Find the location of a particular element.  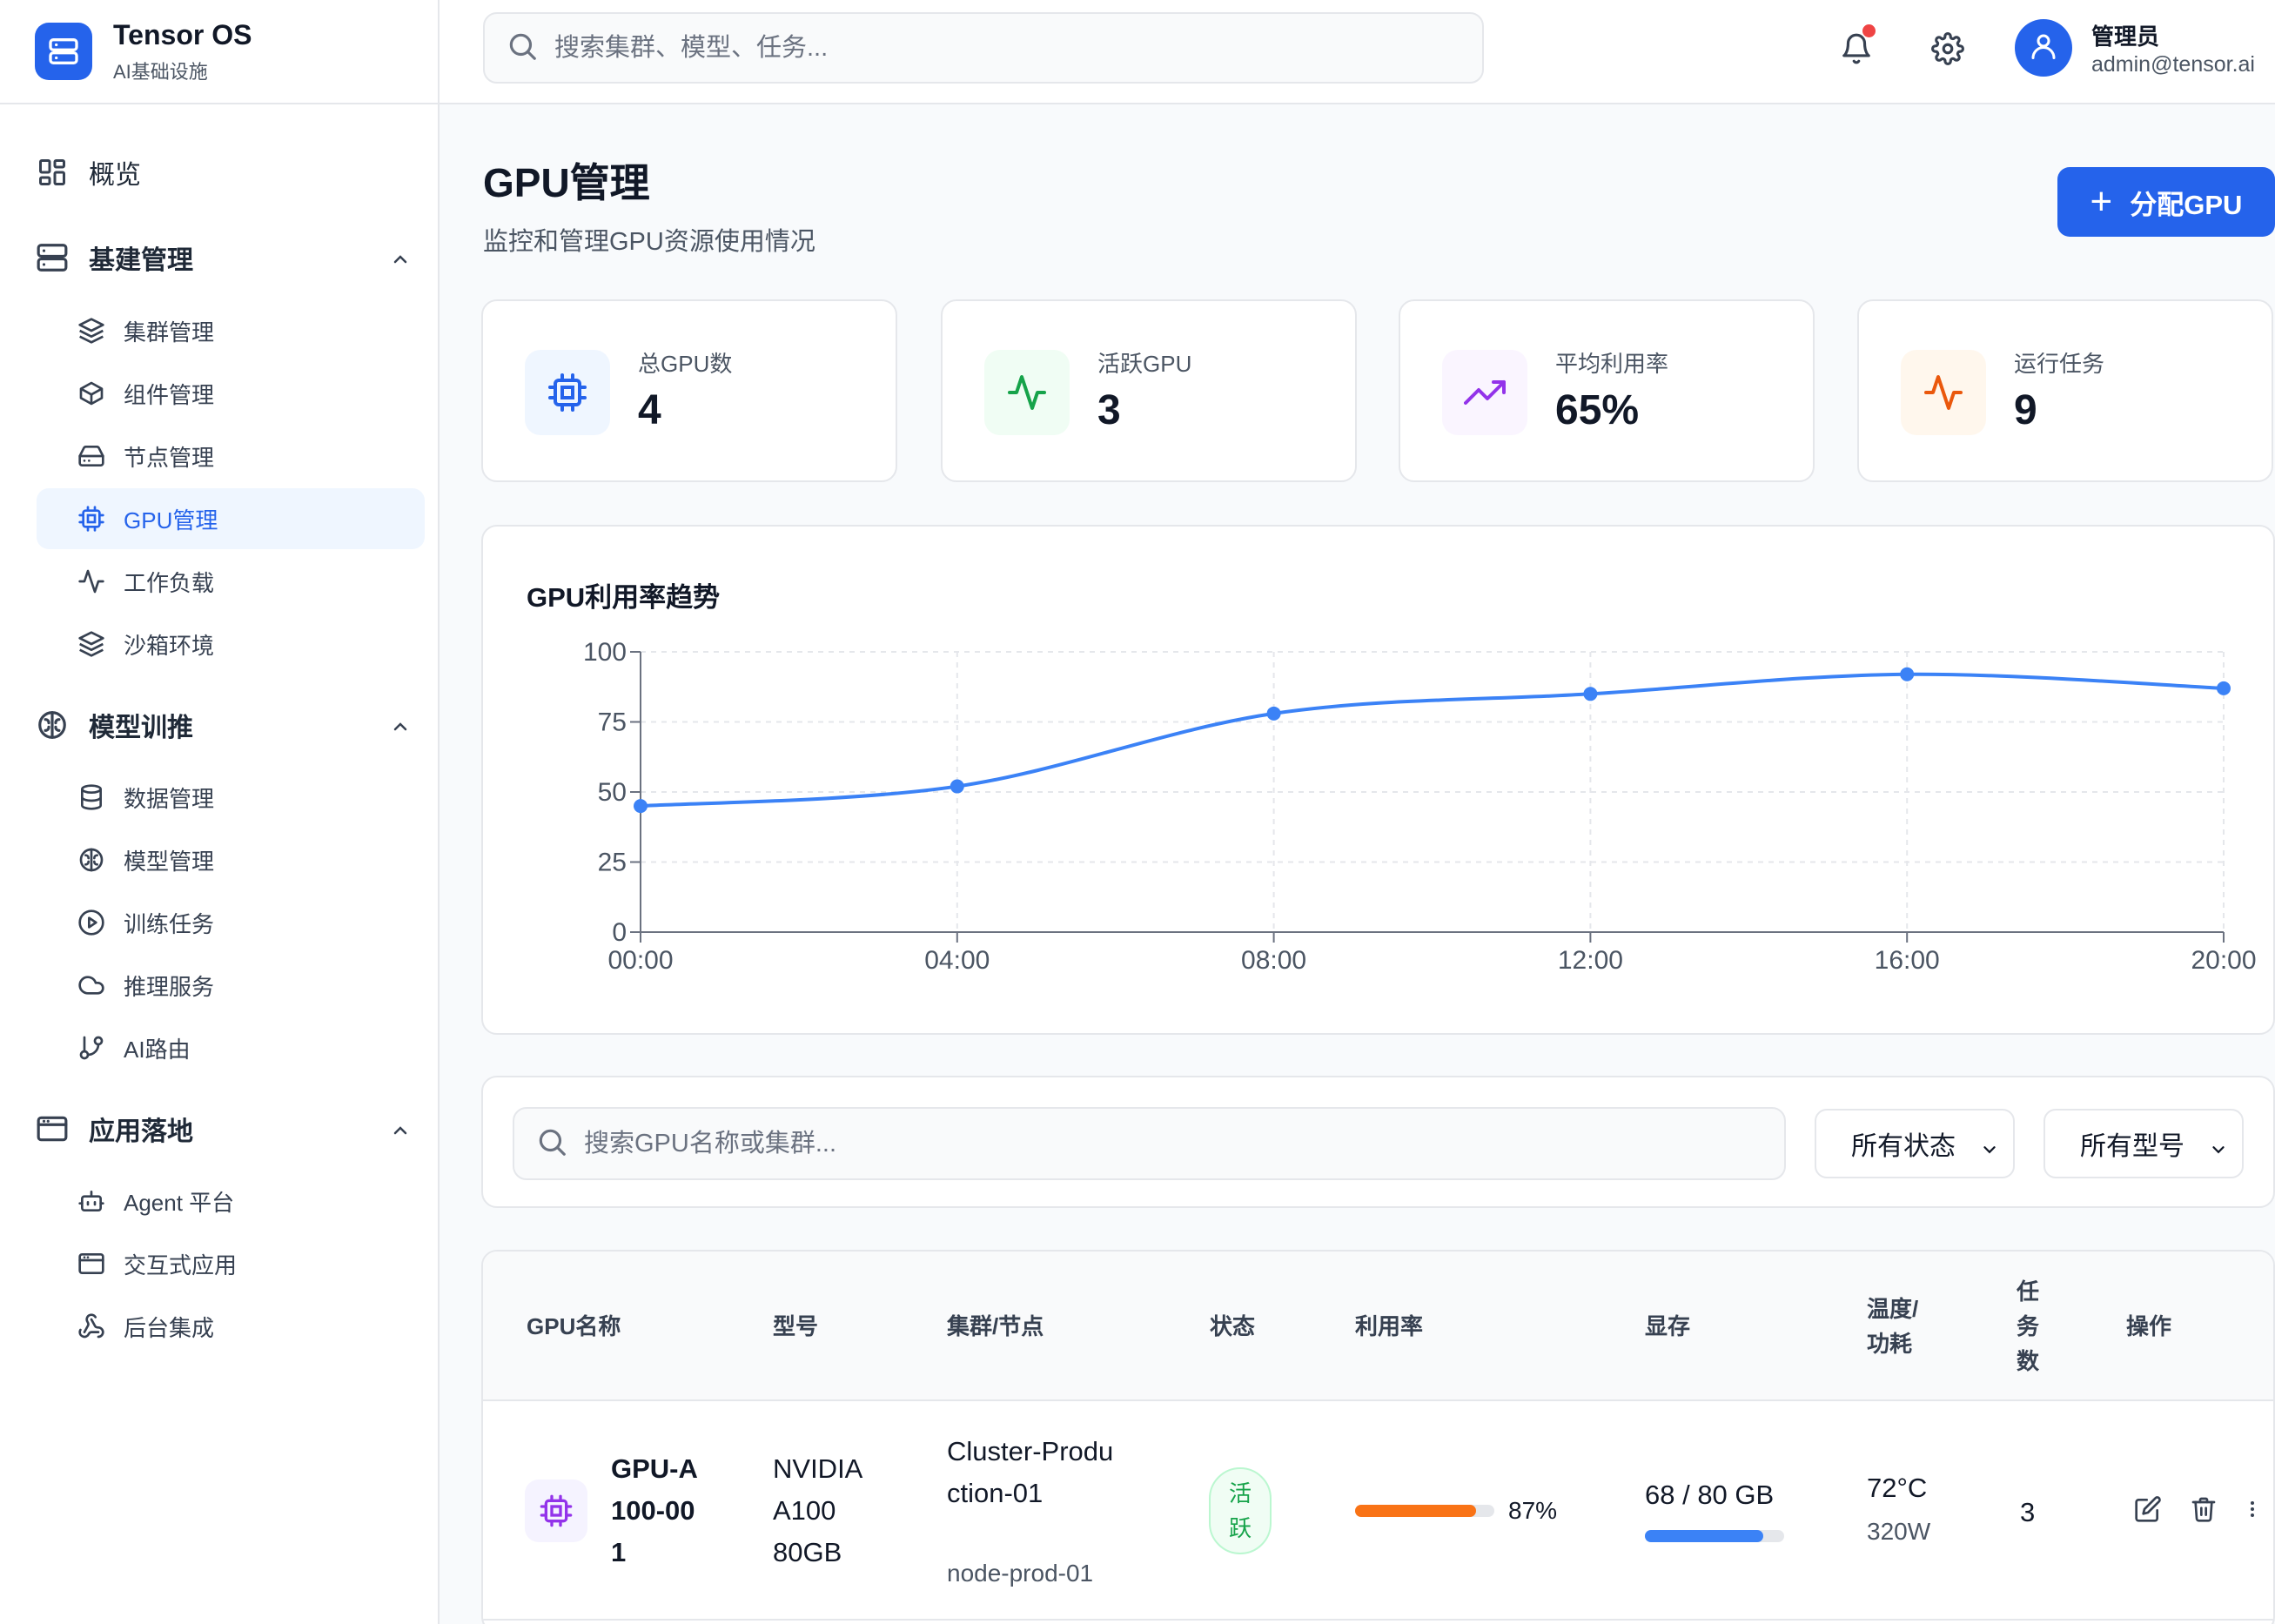

sidebar-item-inference: 推理服务 is located at coordinates (231, 986).